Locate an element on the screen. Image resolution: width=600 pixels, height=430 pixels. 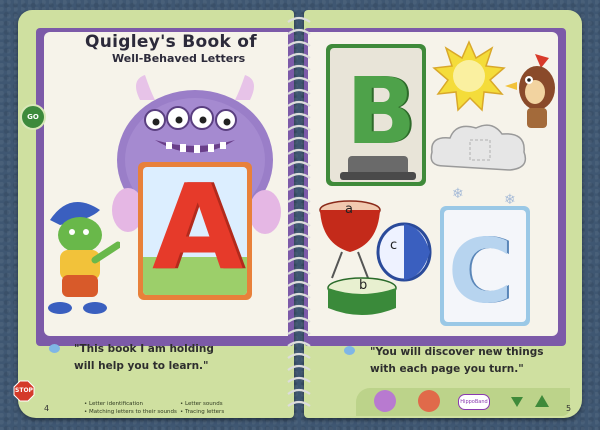
sun-icon is located at coordinates (469, 76).